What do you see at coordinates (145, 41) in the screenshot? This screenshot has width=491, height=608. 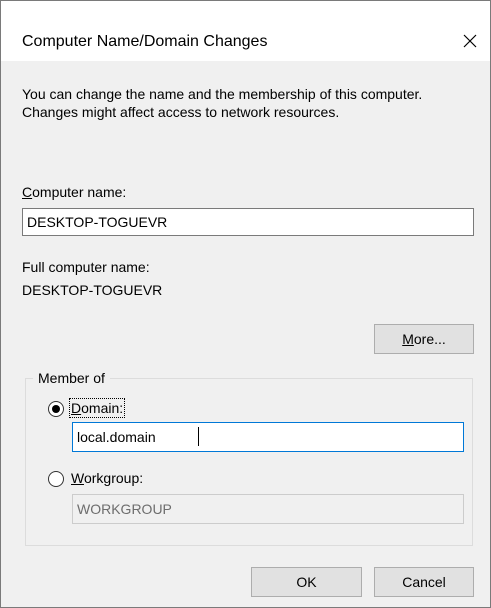 I see `window-title: Computer Name/Domain Changes` at bounding box center [145, 41].